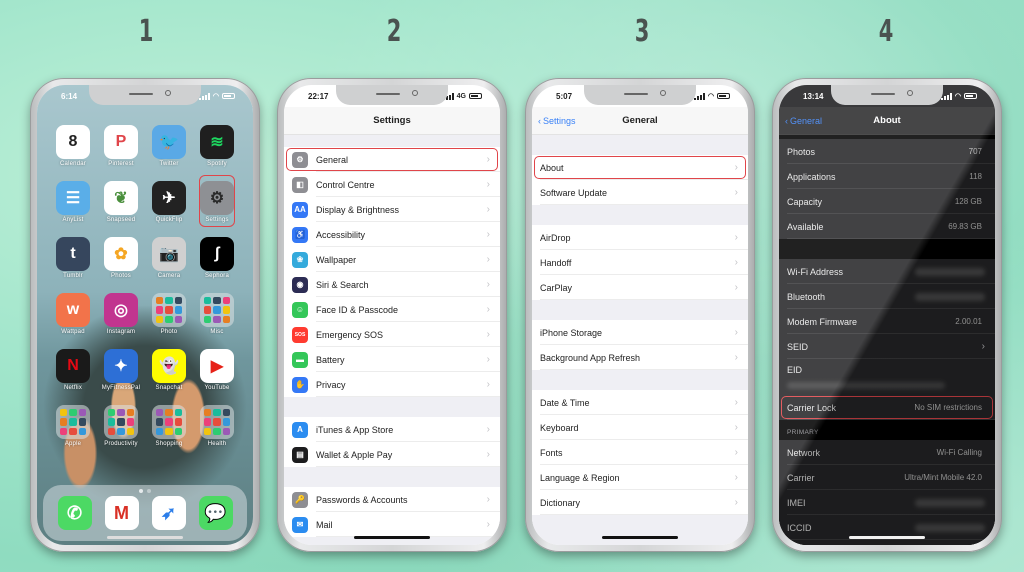 Image resolution: width=1024 pixels, height=572 pixels. I want to click on app-snapseed: ❦ Snapseed, so click(121, 202).